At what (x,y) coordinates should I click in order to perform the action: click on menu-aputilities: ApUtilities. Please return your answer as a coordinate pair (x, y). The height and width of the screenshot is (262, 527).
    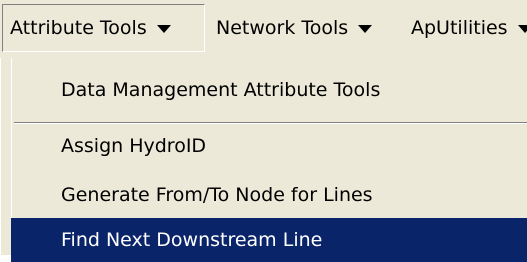
    Looking at the image, I should click on (469, 28).